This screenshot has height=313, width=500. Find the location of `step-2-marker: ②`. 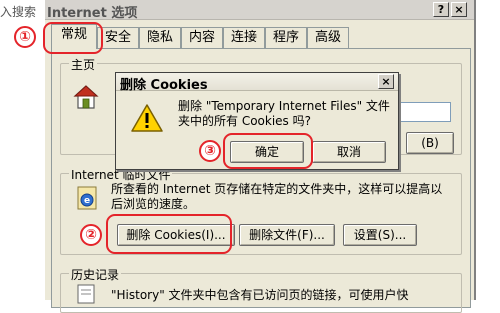

step-2-marker: ② is located at coordinates (91, 235).